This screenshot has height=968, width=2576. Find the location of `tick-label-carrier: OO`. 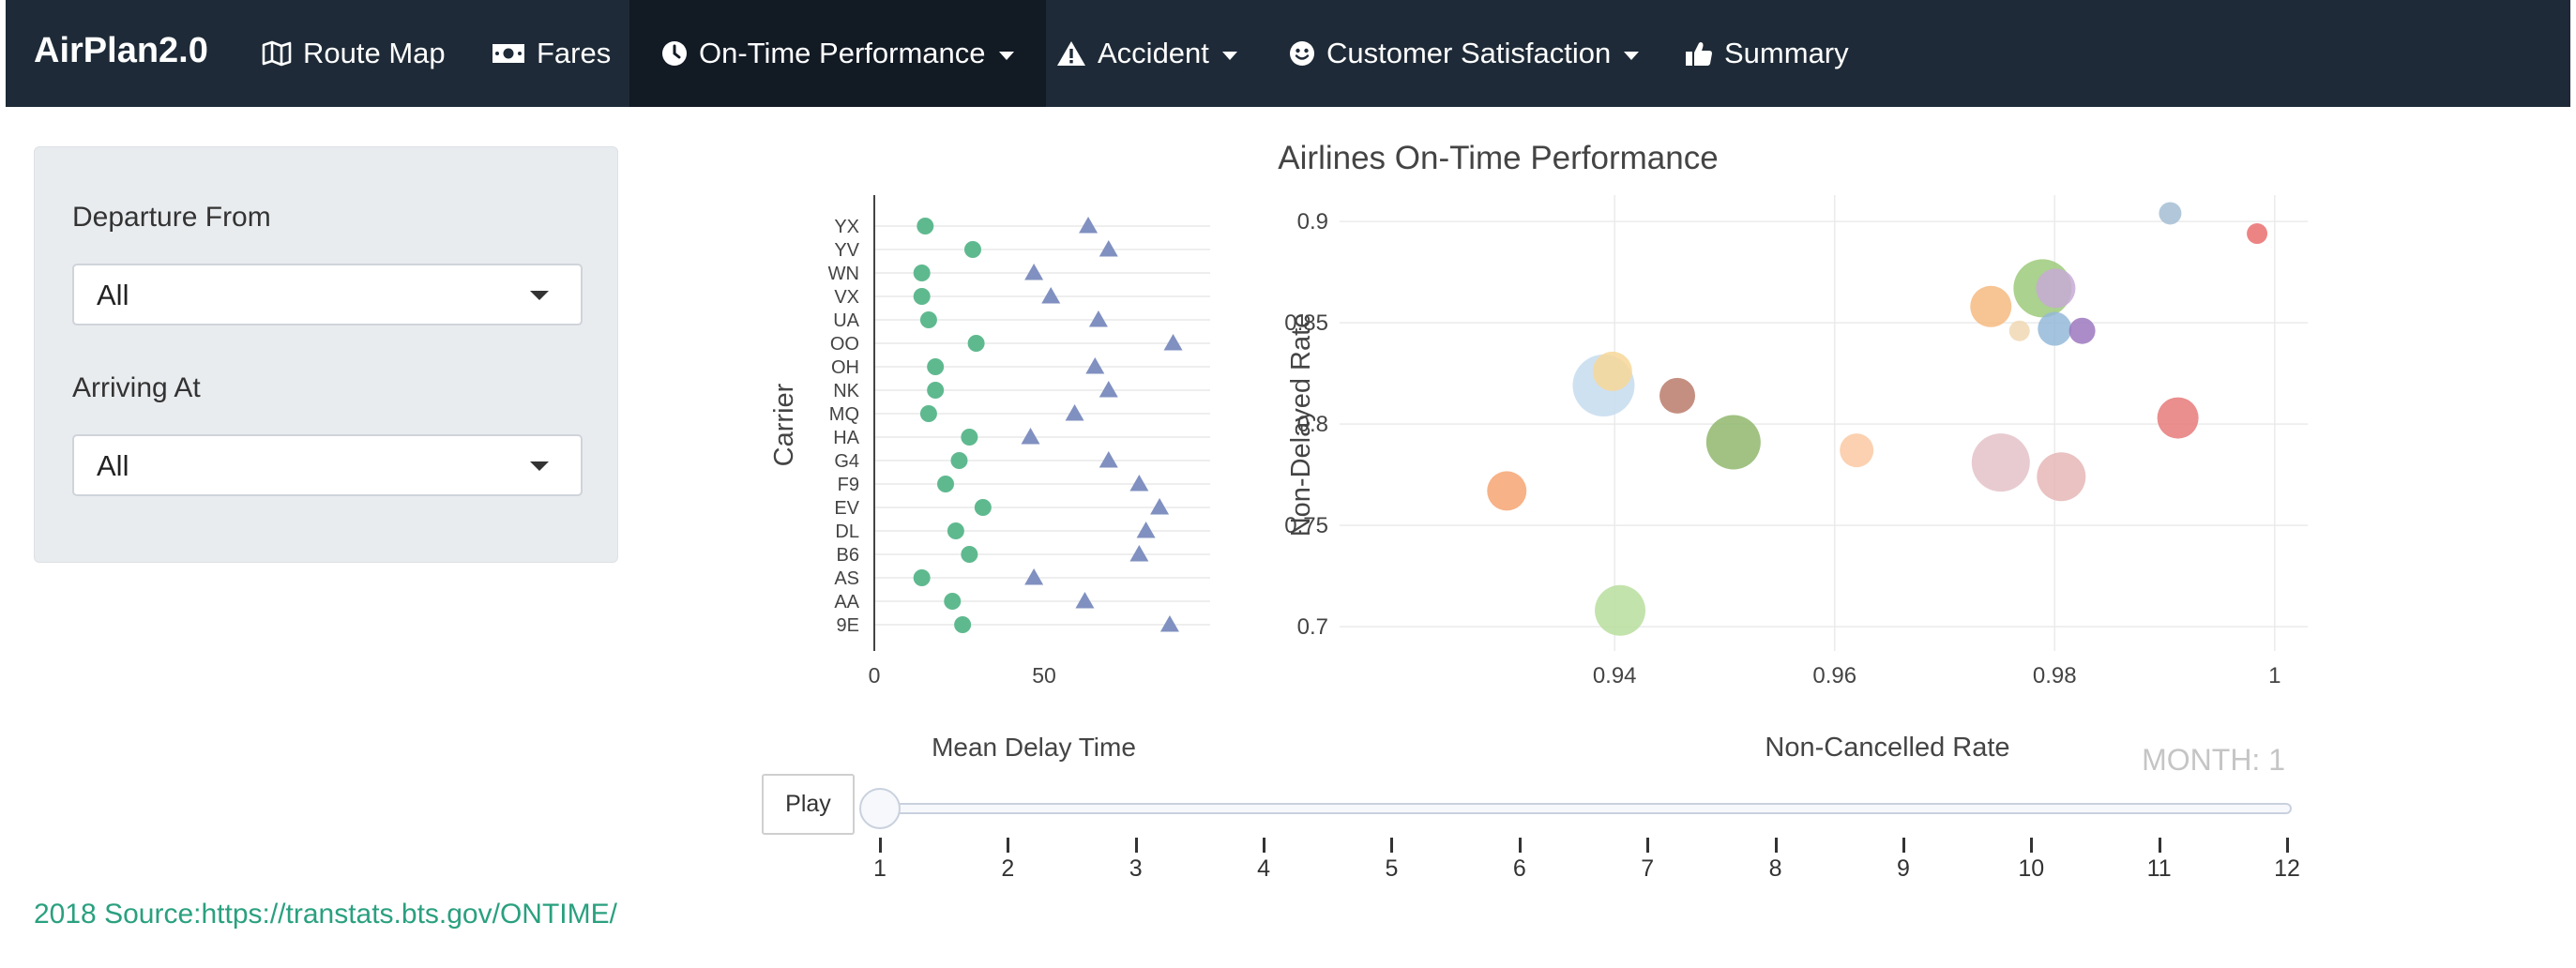

tick-label-carrier: OO is located at coordinates (844, 344).